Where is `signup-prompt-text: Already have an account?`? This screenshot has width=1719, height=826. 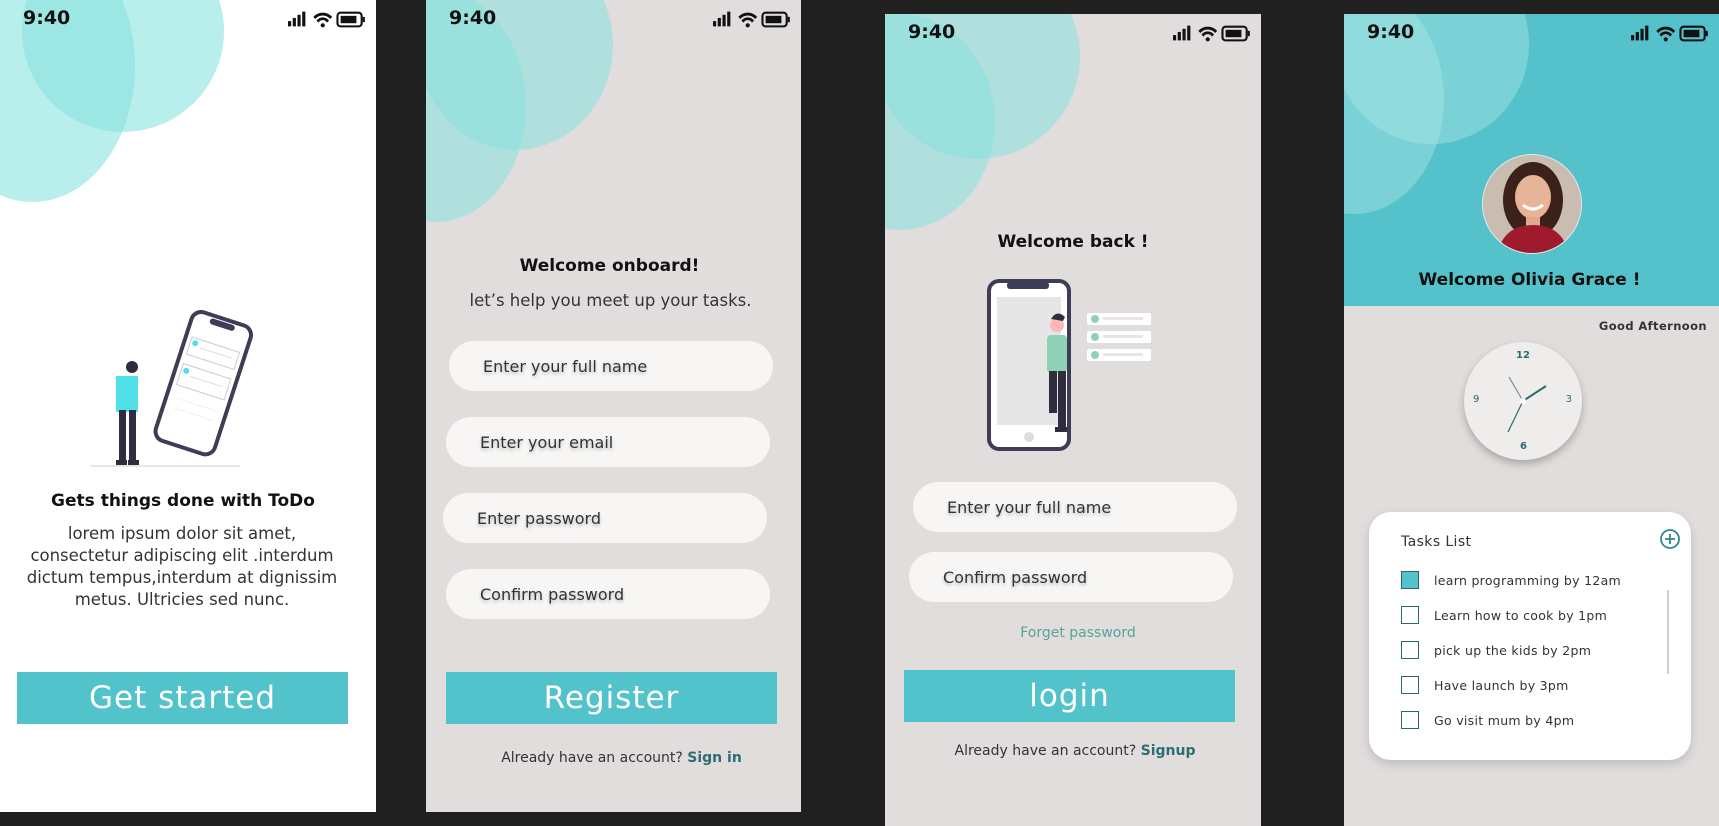 signup-prompt-text: Already have an account? is located at coordinates (1045, 751).